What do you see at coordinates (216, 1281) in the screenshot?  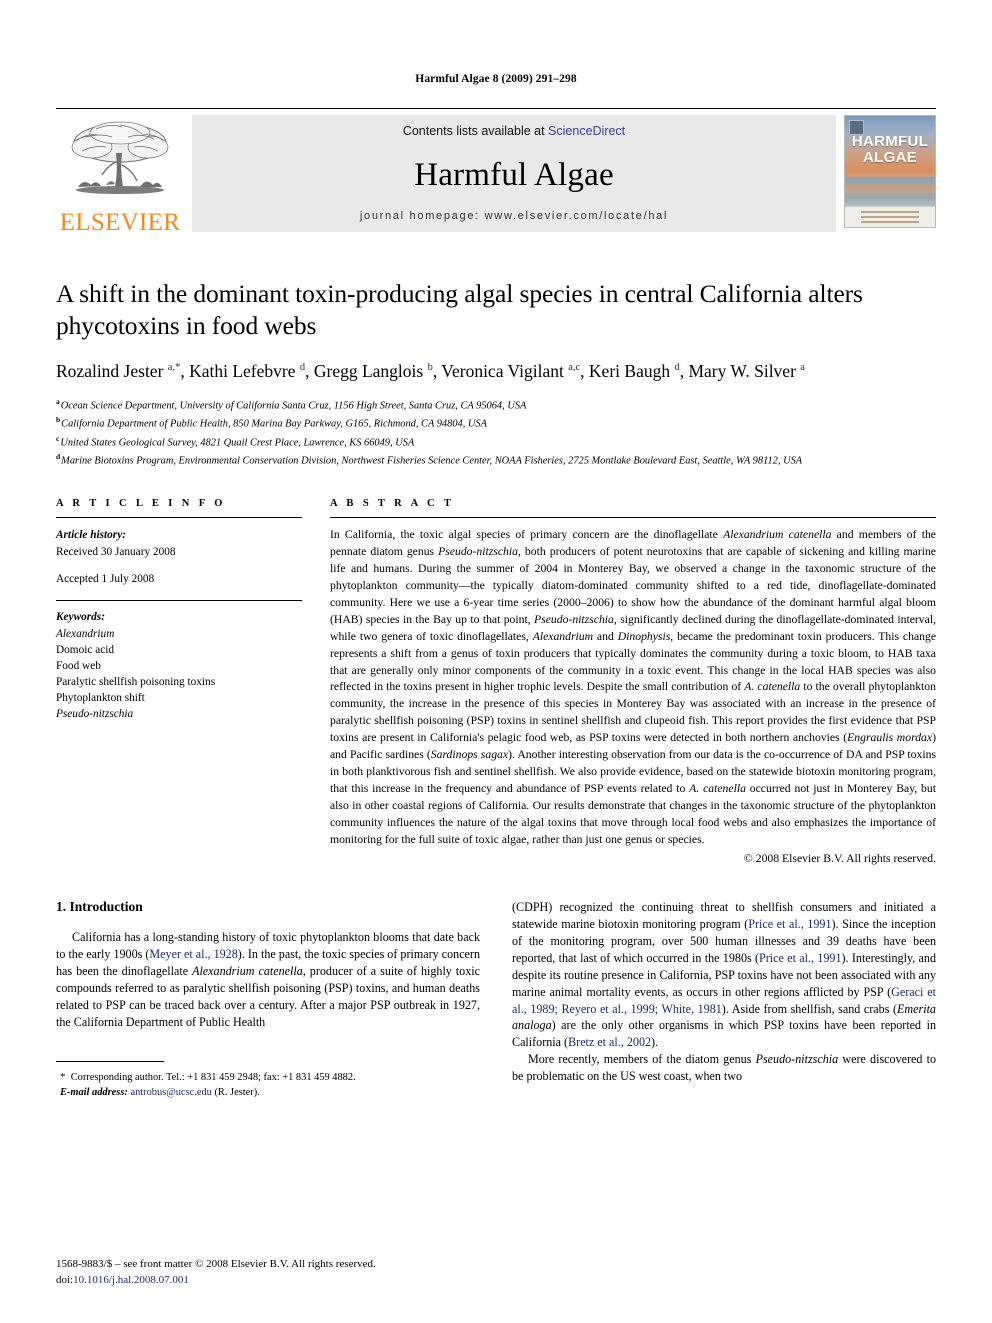 I see `doi-line: doi:10.1016/j.hal.2008.07.001` at bounding box center [216, 1281].